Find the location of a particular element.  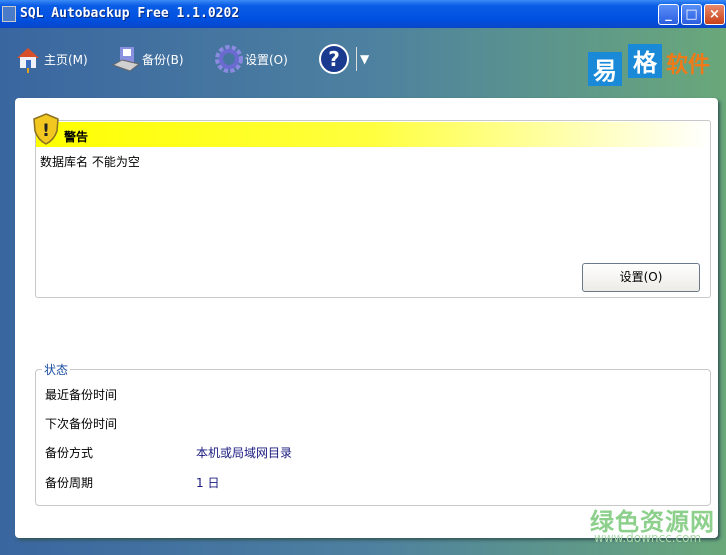

settings-action-button: 设置(O) is located at coordinates (641, 277).